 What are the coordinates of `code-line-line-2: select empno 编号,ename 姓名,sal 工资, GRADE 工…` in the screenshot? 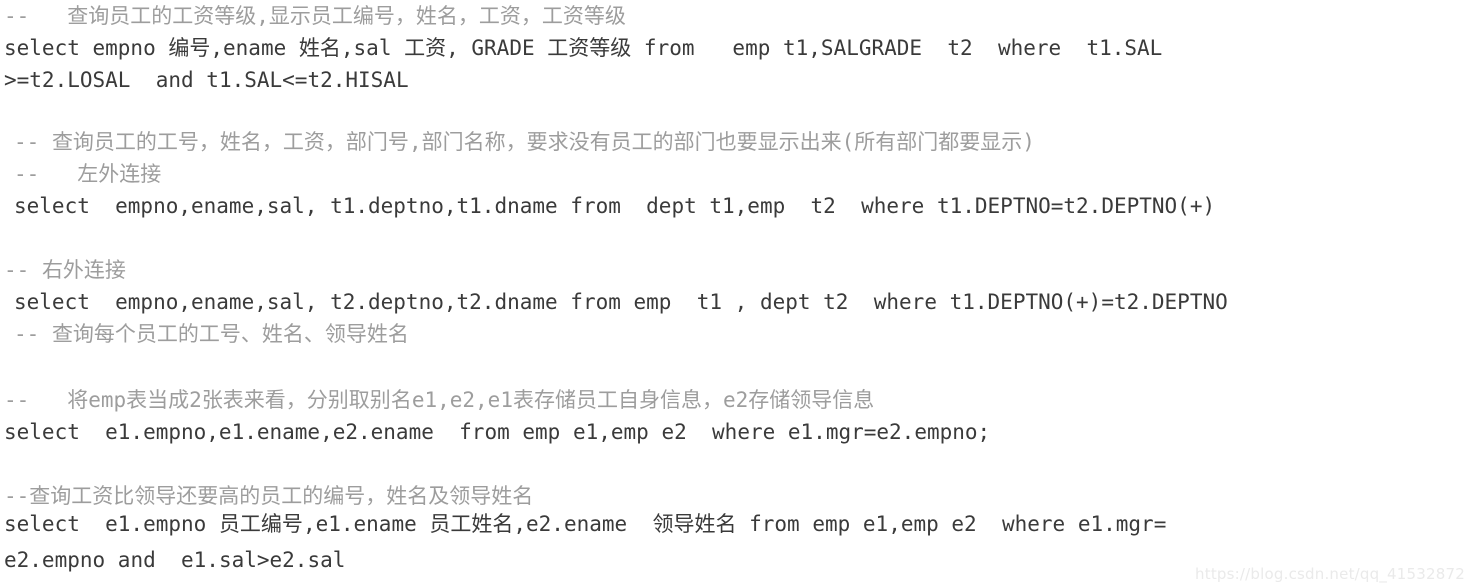 It's located at (583, 48).